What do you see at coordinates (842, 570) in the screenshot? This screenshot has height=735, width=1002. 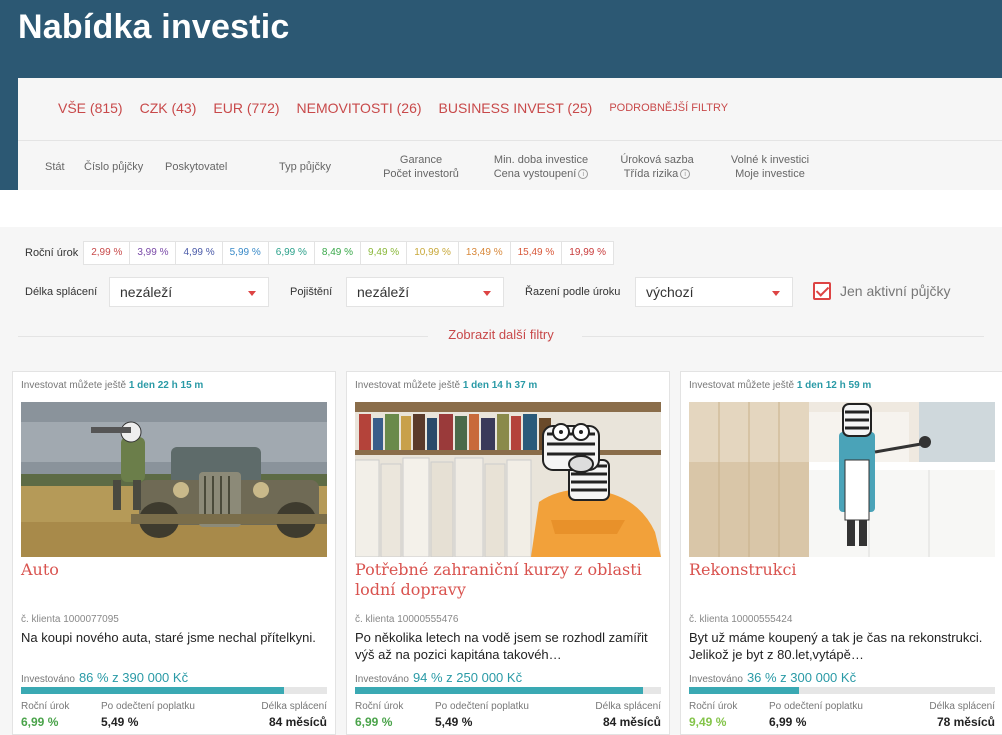 I see `loan-title: Rekonstrukci` at bounding box center [842, 570].